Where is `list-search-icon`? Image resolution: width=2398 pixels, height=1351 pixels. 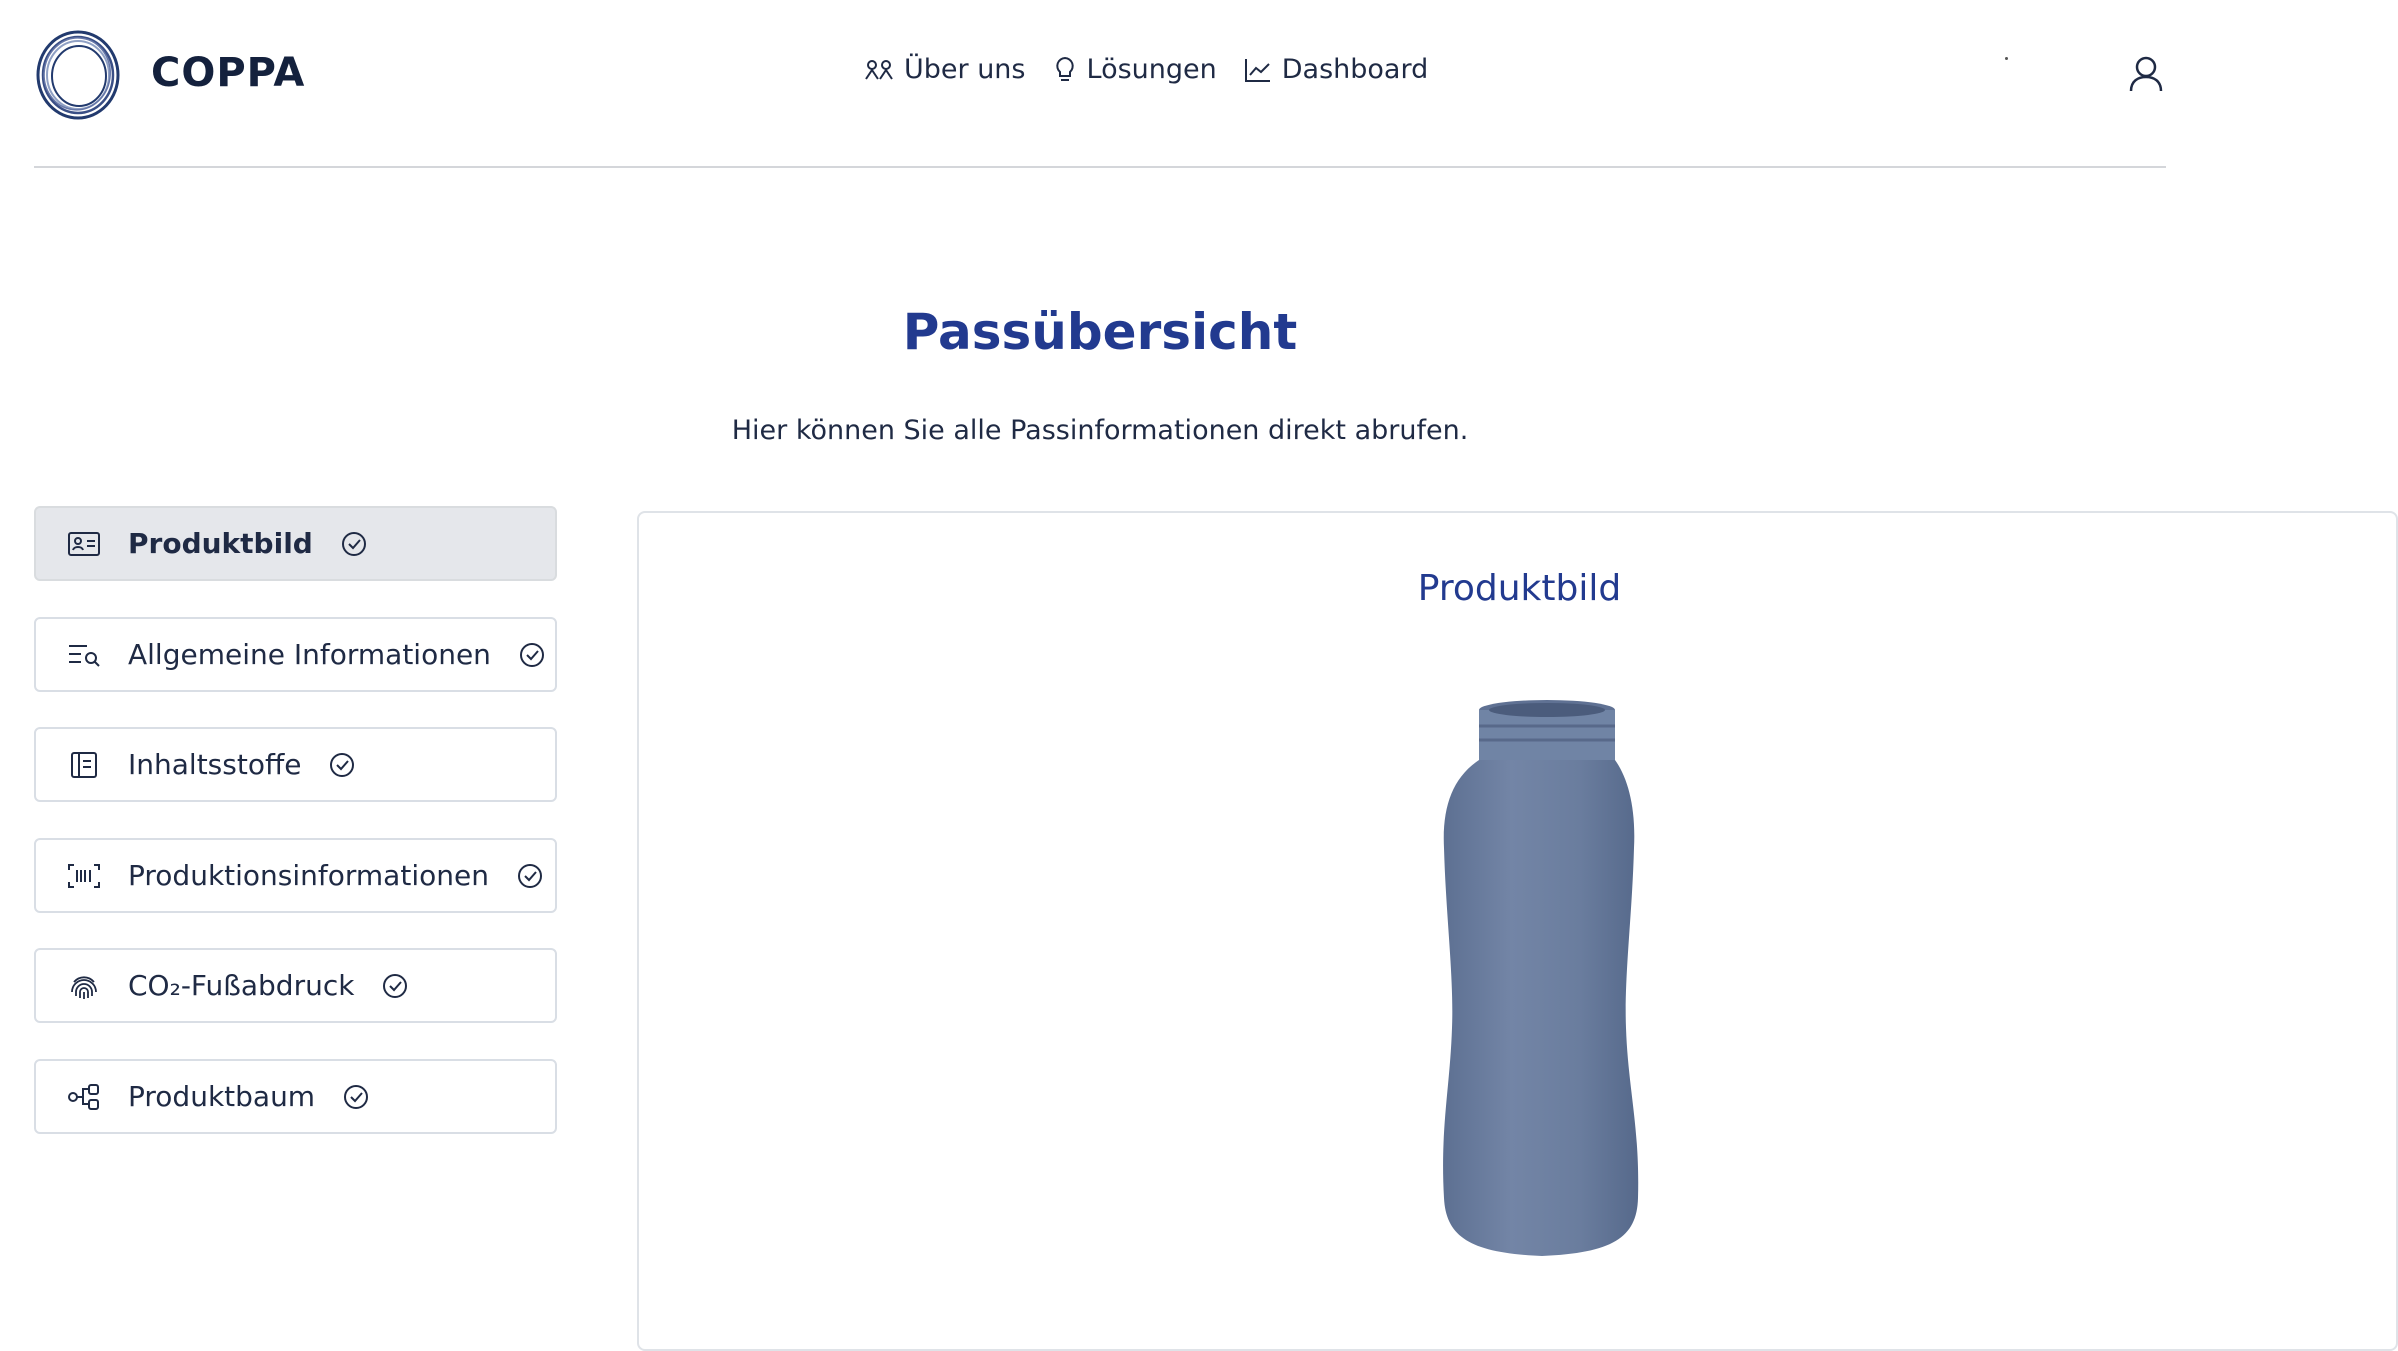 list-search-icon is located at coordinates (84, 655).